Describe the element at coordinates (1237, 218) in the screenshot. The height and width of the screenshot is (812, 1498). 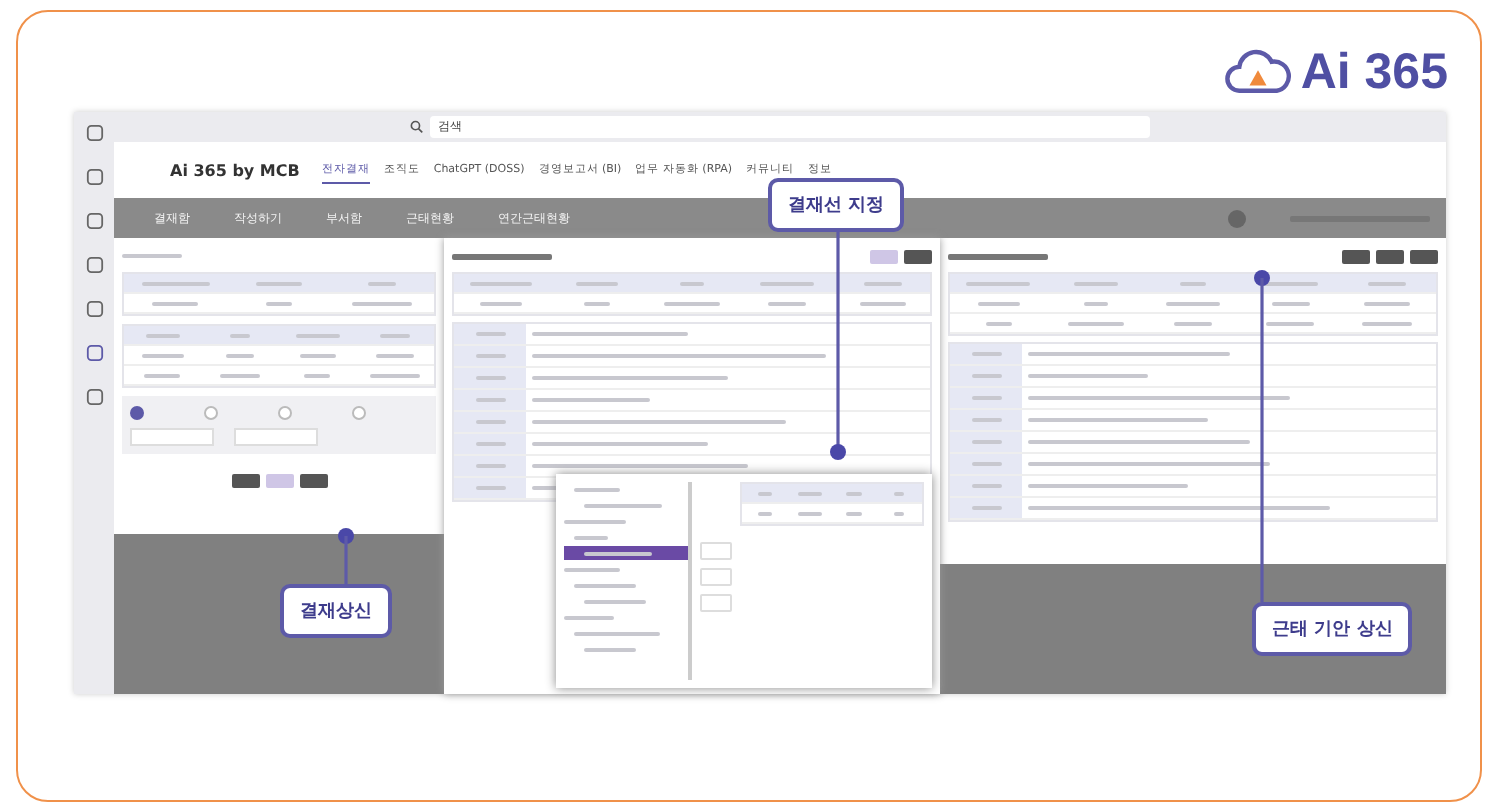
I see `user-avatar-icon` at that location.